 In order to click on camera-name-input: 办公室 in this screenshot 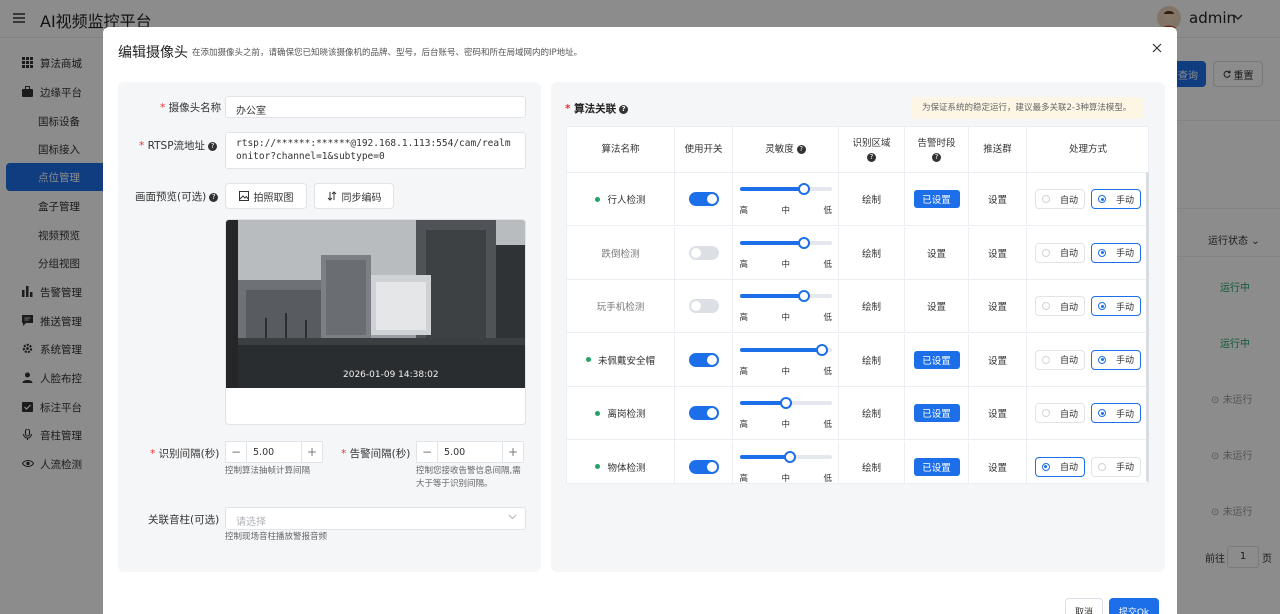, I will do `click(375, 107)`.